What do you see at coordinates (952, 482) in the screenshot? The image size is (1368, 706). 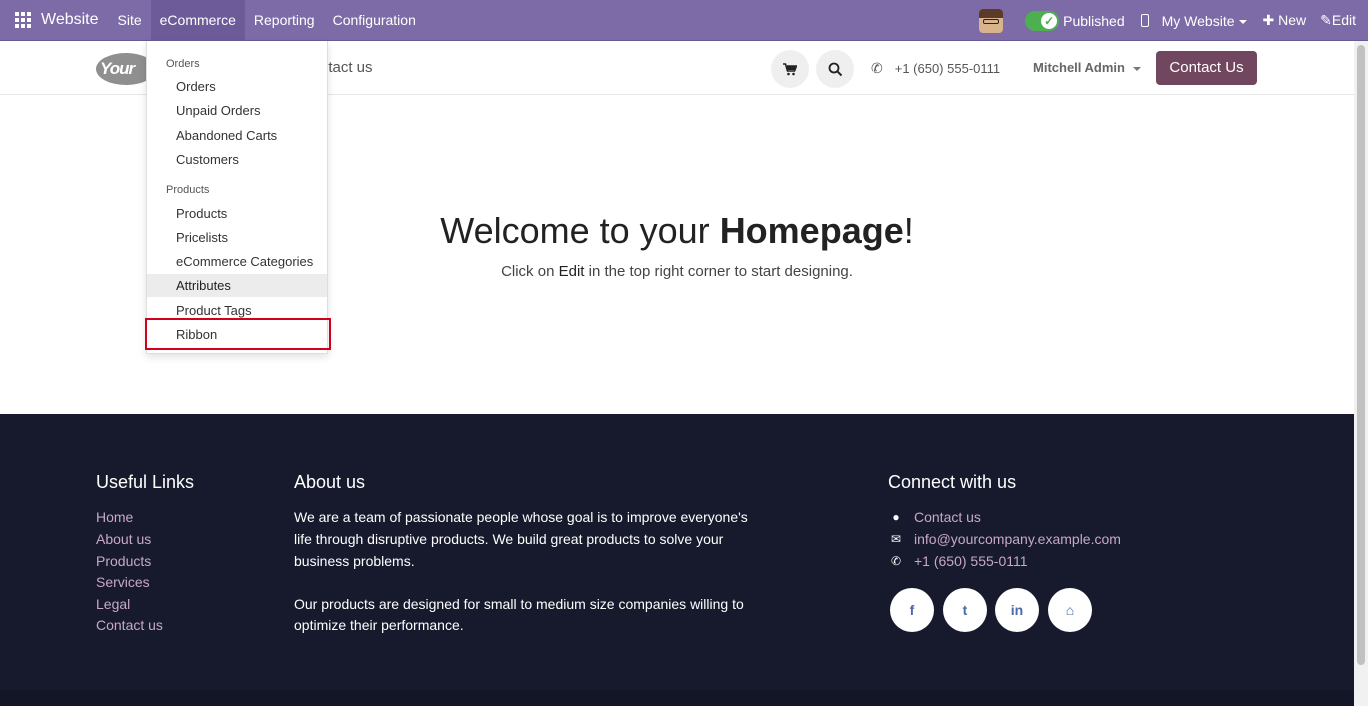 I see `connect-title: Connect with us` at bounding box center [952, 482].